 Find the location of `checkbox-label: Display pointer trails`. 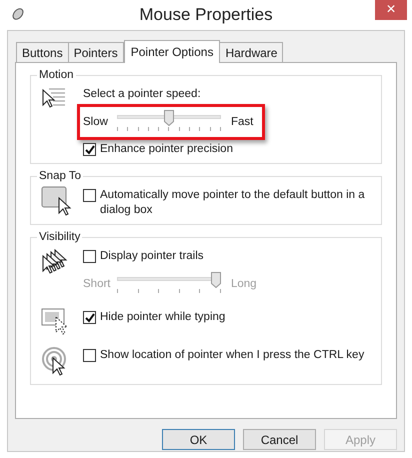

checkbox-label: Display pointer trails is located at coordinates (152, 256).